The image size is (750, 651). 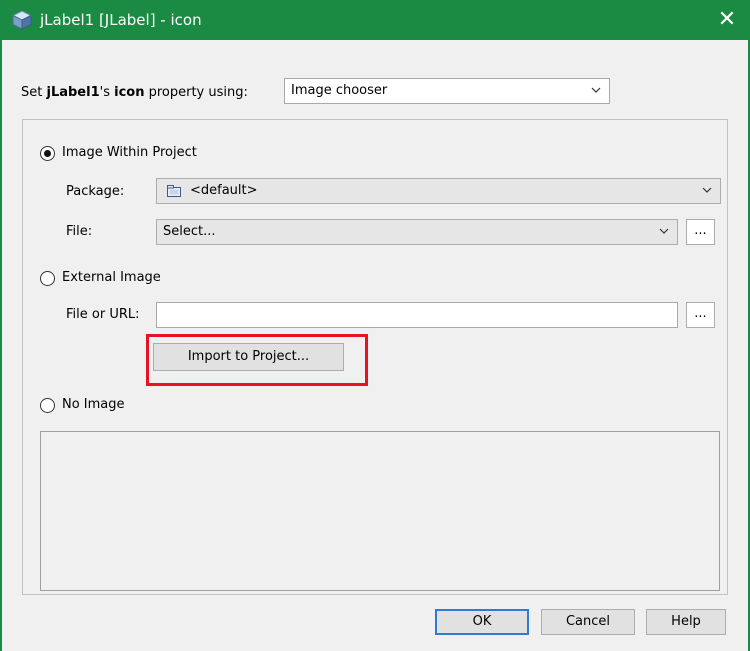 What do you see at coordinates (79, 231) in the screenshot?
I see `file-label: File:` at bounding box center [79, 231].